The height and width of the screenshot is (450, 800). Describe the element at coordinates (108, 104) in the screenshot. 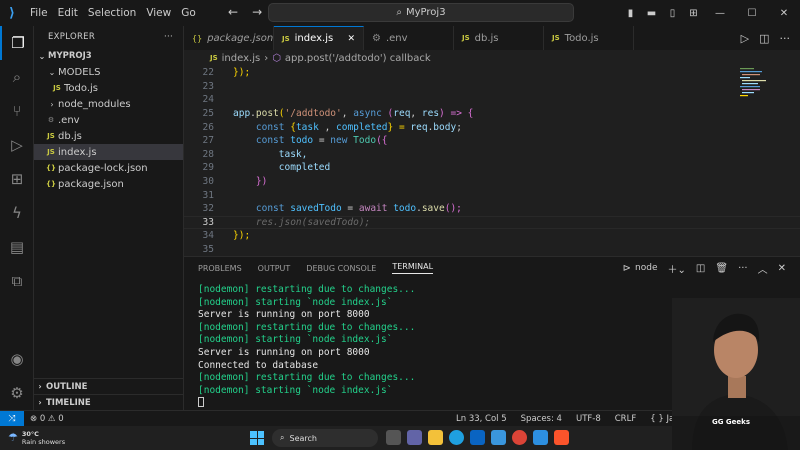

I see `tree-folder-node-modules: › node_modules` at that location.